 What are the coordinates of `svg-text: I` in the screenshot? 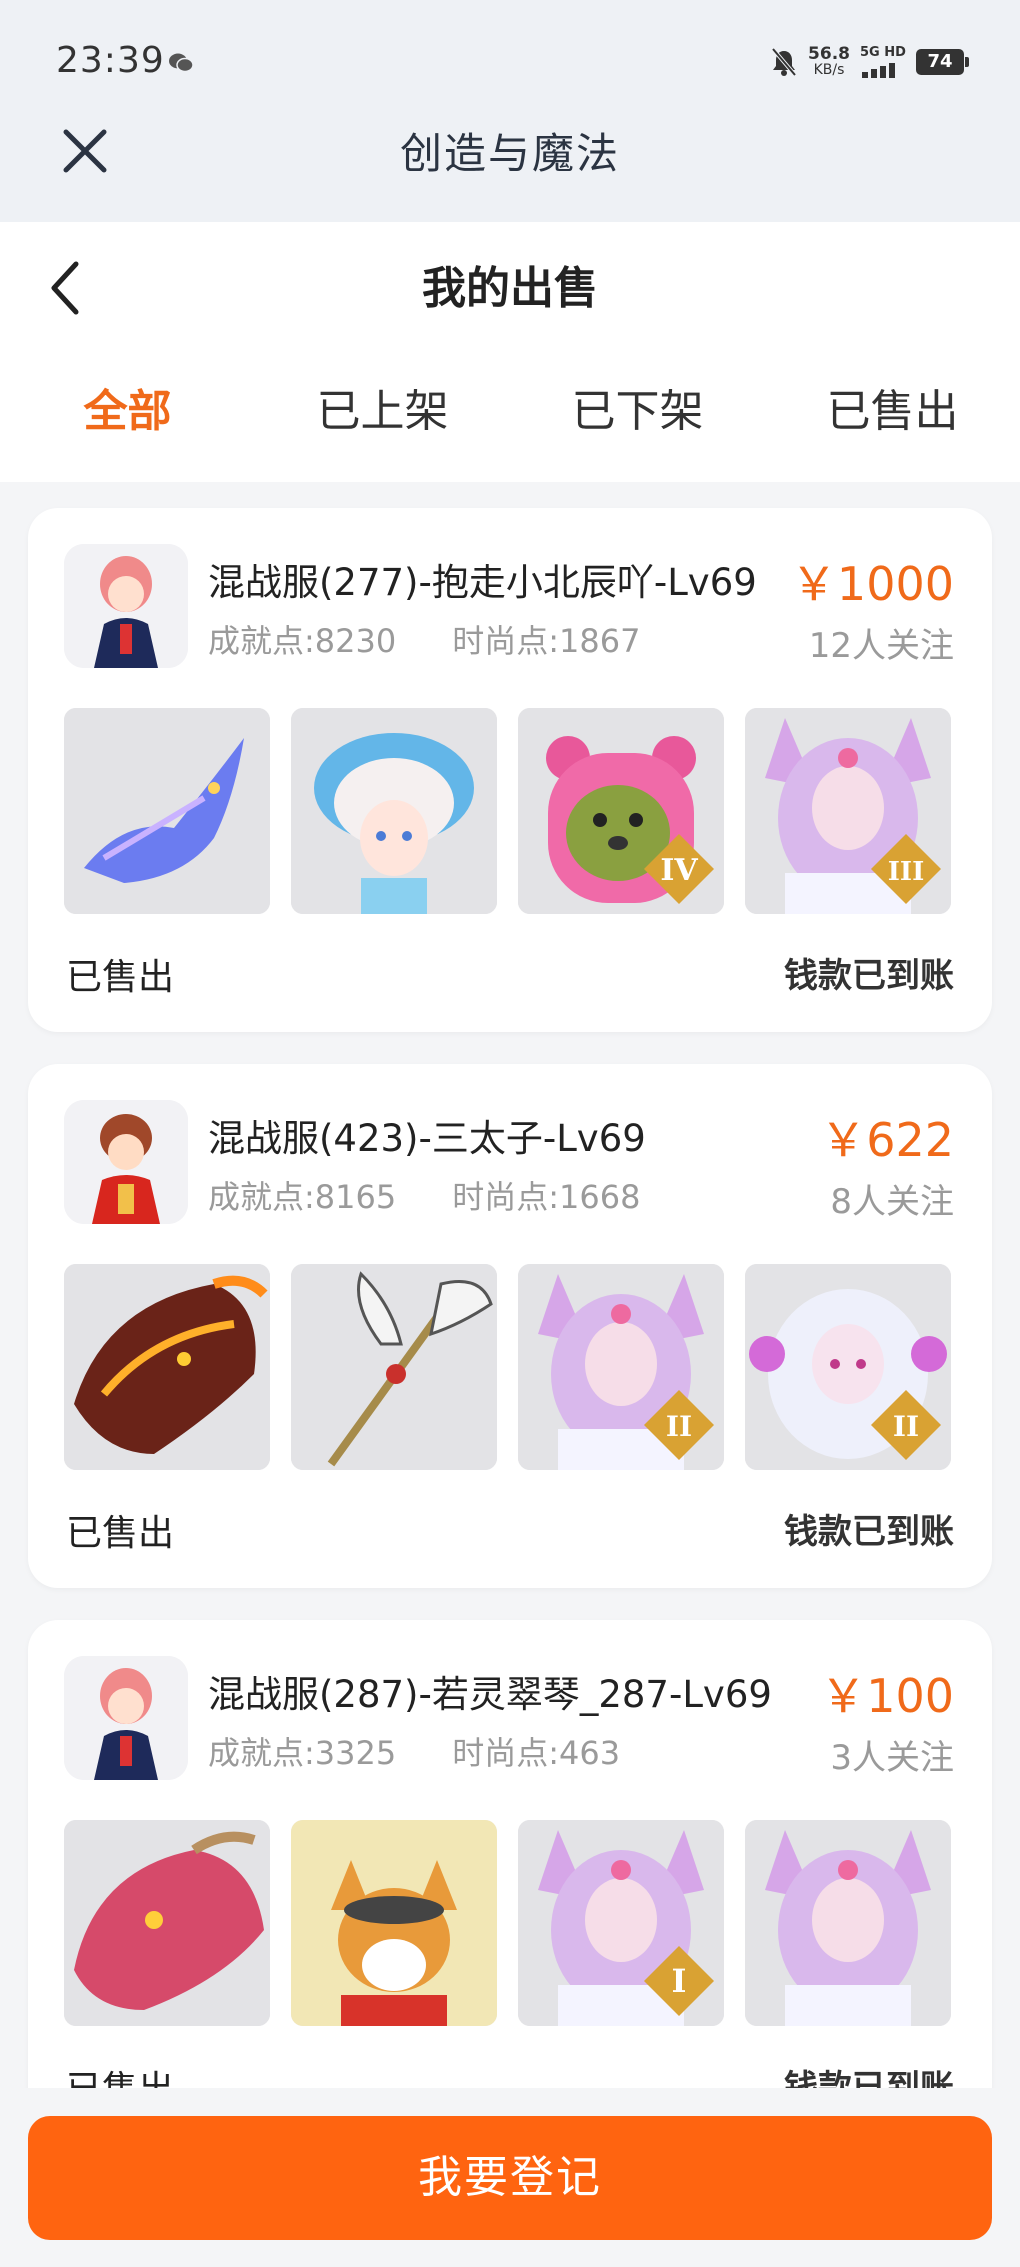 It's located at (679, 1981).